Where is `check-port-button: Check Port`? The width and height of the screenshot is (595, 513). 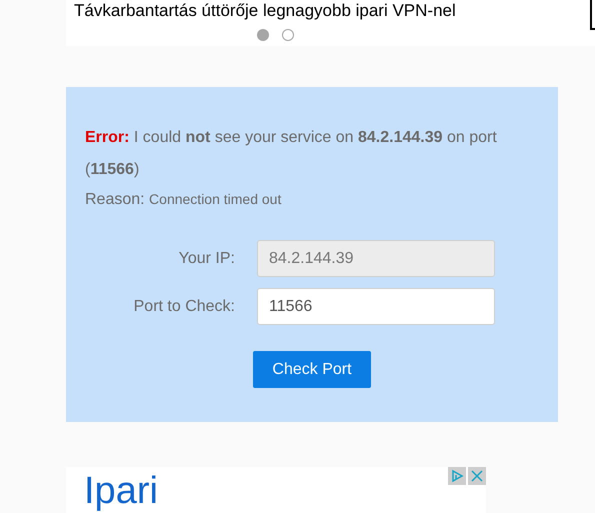
check-port-button: Check Port is located at coordinates (312, 369).